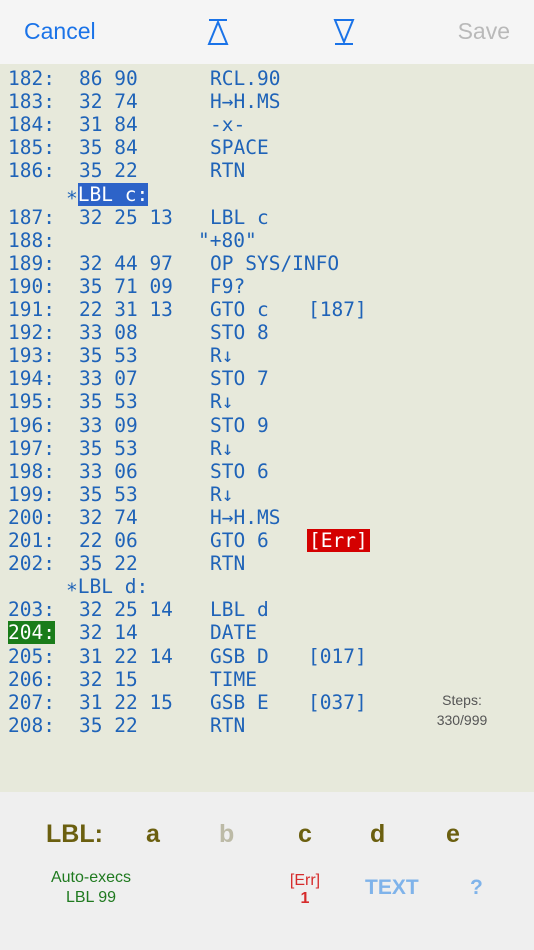 This screenshot has width=534, height=950. Describe the element at coordinates (227, 240) in the screenshot. I see `string-literal: "+80"` at that location.